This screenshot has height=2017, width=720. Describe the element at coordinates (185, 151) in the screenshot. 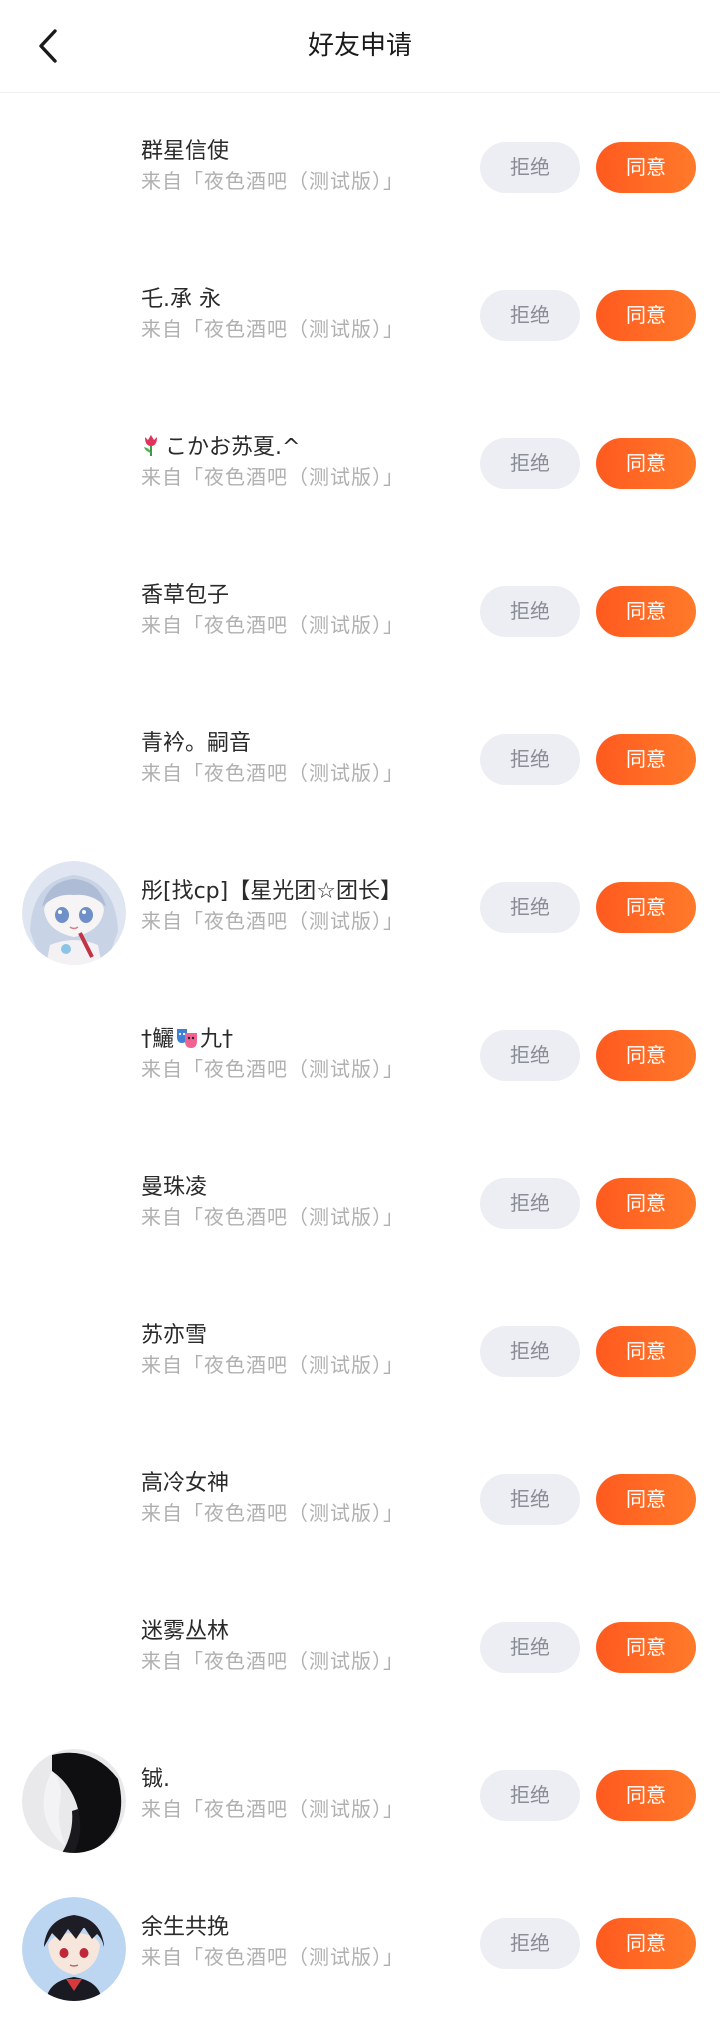

I see `requester-name: 群星信使` at that location.